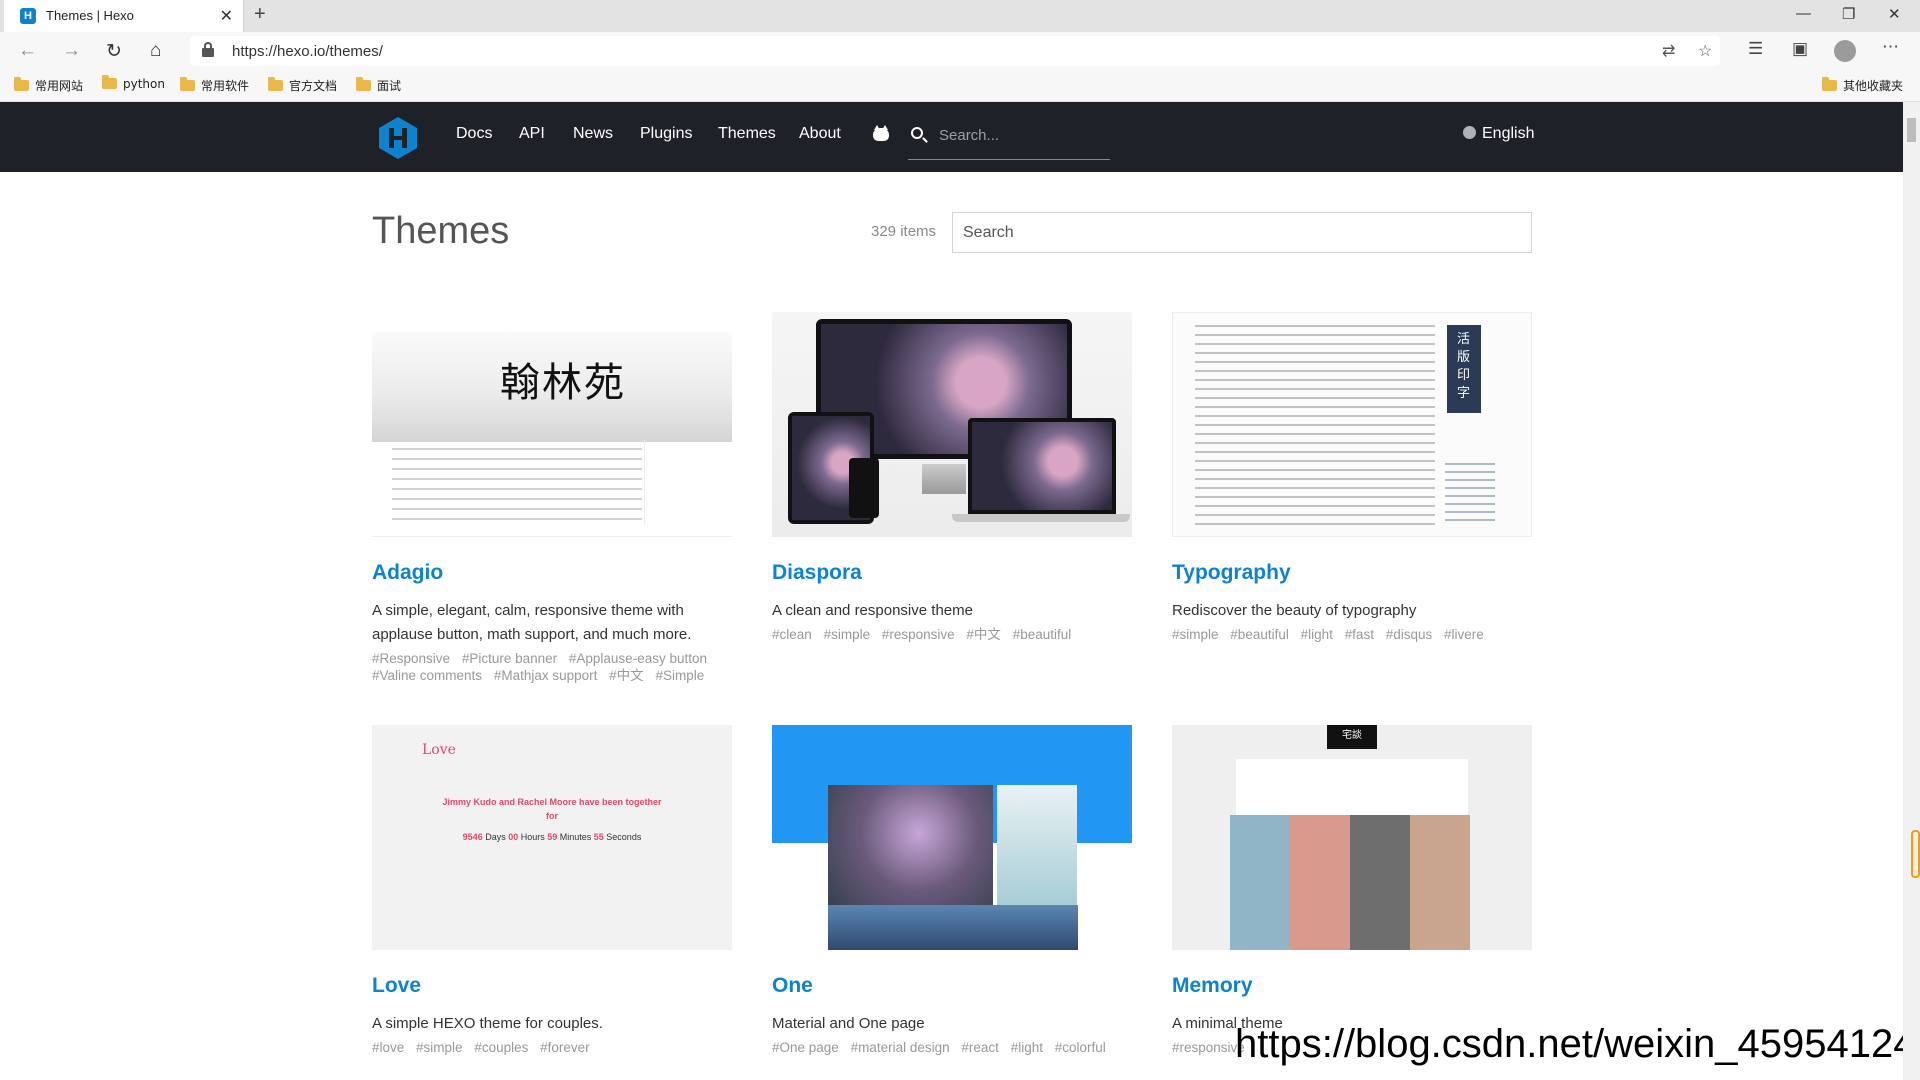 Image resolution: width=1920 pixels, height=1080 pixels. What do you see at coordinates (881, 133) in the screenshot?
I see `github-icon` at bounding box center [881, 133].